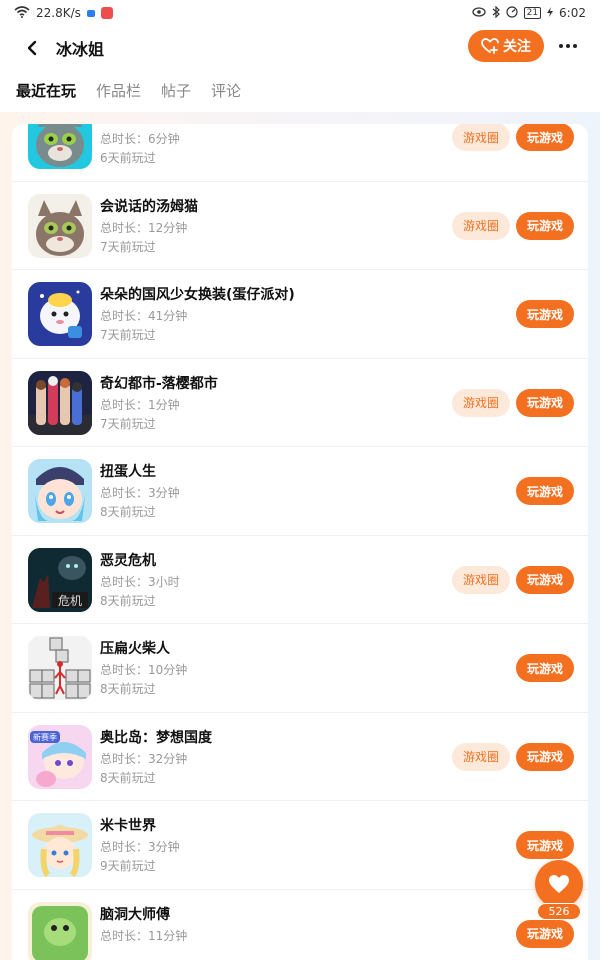  I want to click on game-name: 奥比岛：梦想国度, so click(156, 737).